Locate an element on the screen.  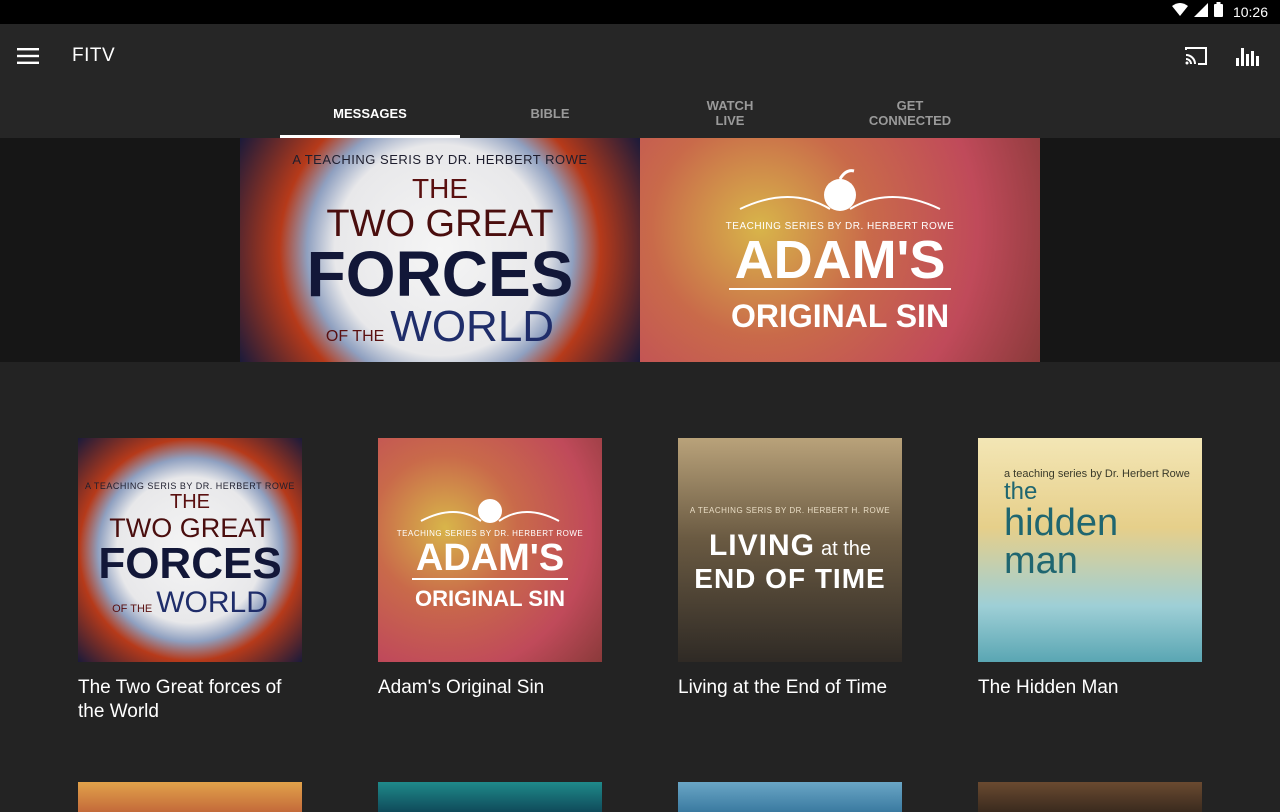
app-title: FITV is located at coordinates (94, 55).